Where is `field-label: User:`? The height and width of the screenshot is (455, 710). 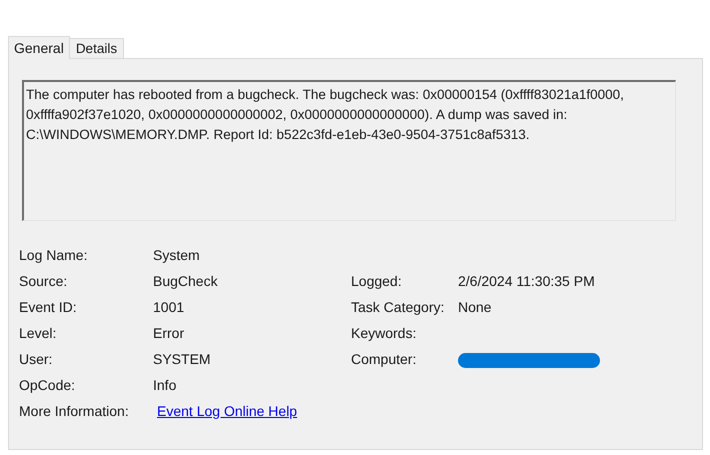 field-label: User: is located at coordinates (36, 359).